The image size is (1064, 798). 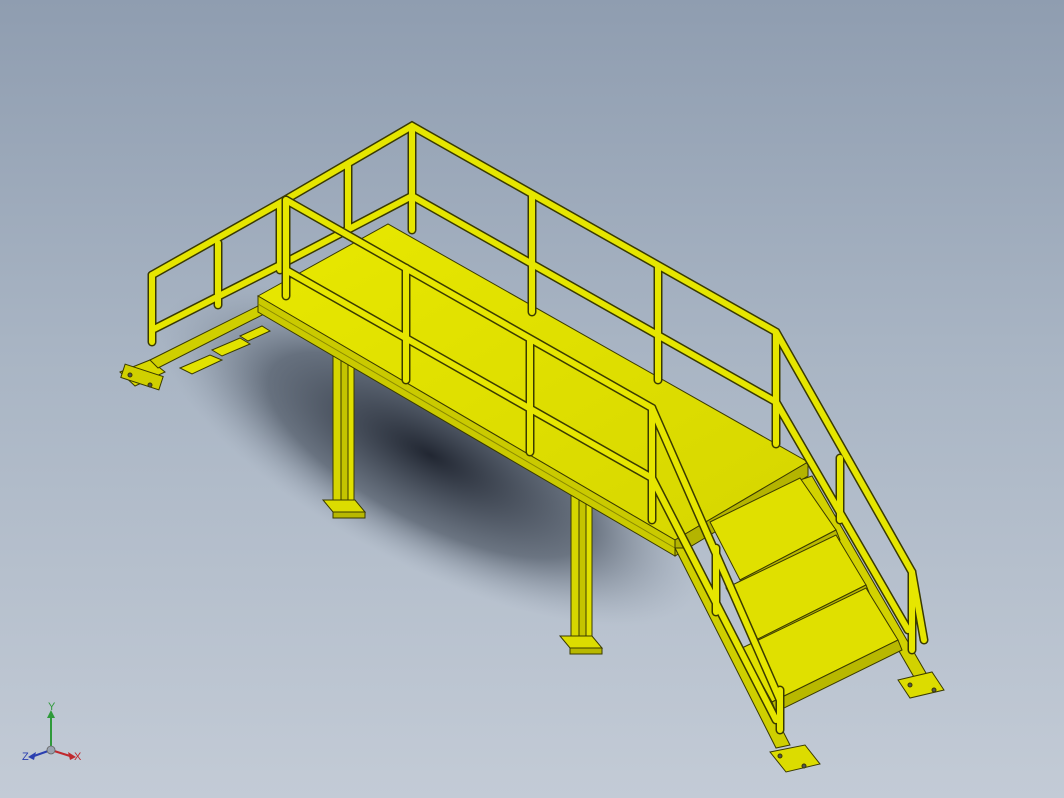 I want to click on orientation-triad: Y X Z, so click(x=53, y=735).